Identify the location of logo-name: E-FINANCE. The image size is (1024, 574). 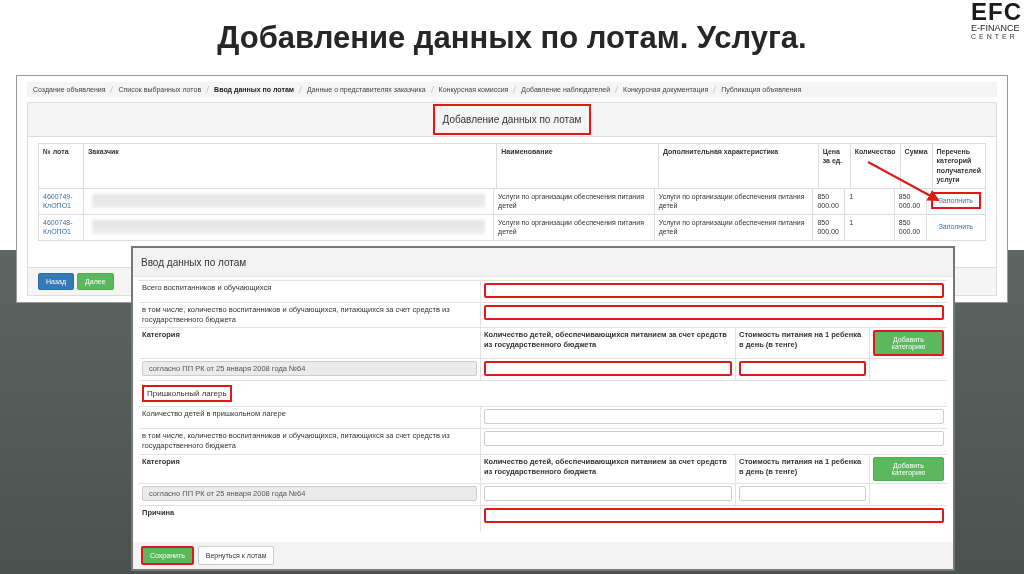
(995, 28).